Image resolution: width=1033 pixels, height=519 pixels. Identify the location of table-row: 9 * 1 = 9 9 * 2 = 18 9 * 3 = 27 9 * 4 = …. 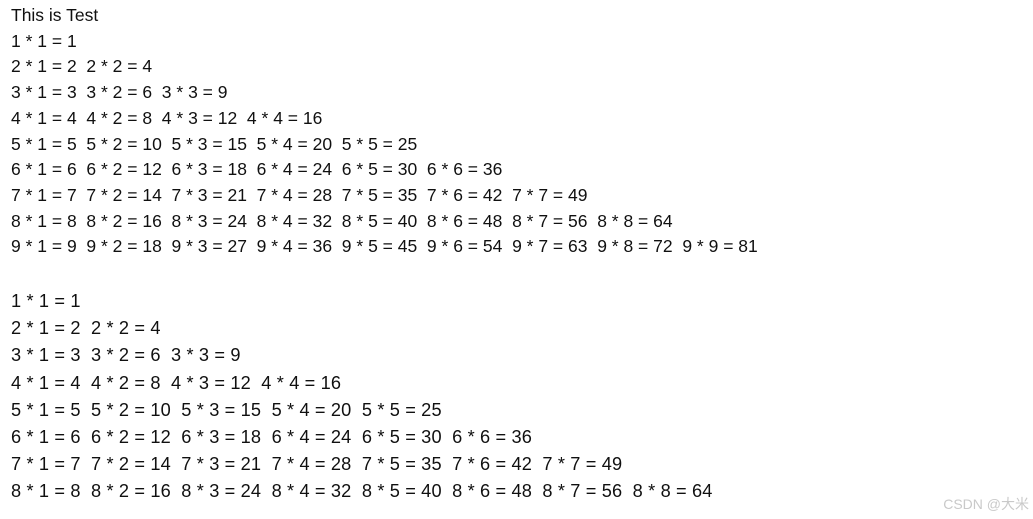
(384, 246).